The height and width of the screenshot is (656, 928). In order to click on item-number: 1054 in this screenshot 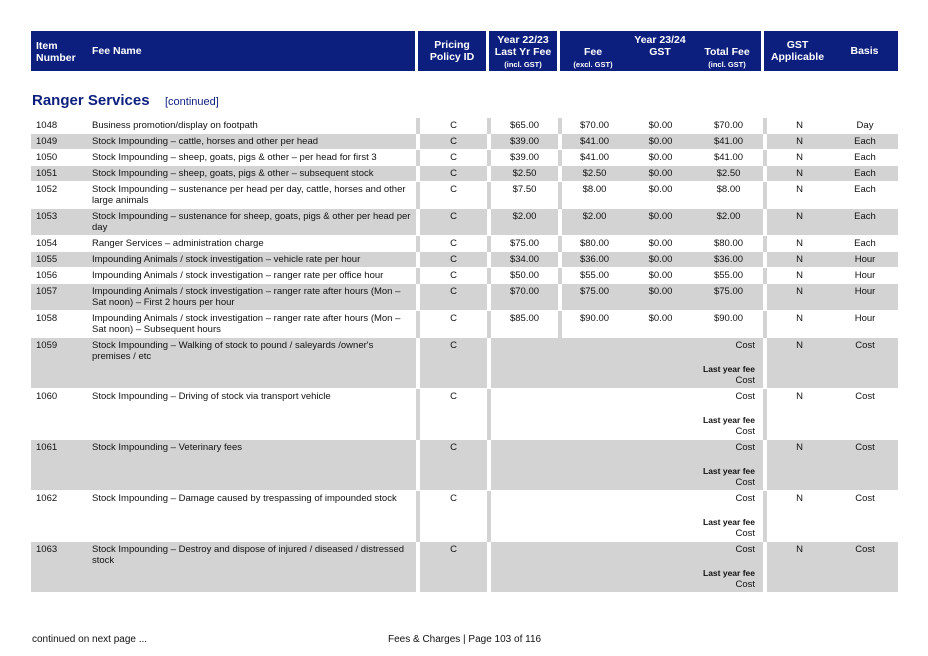, I will do `click(59, 243)`.